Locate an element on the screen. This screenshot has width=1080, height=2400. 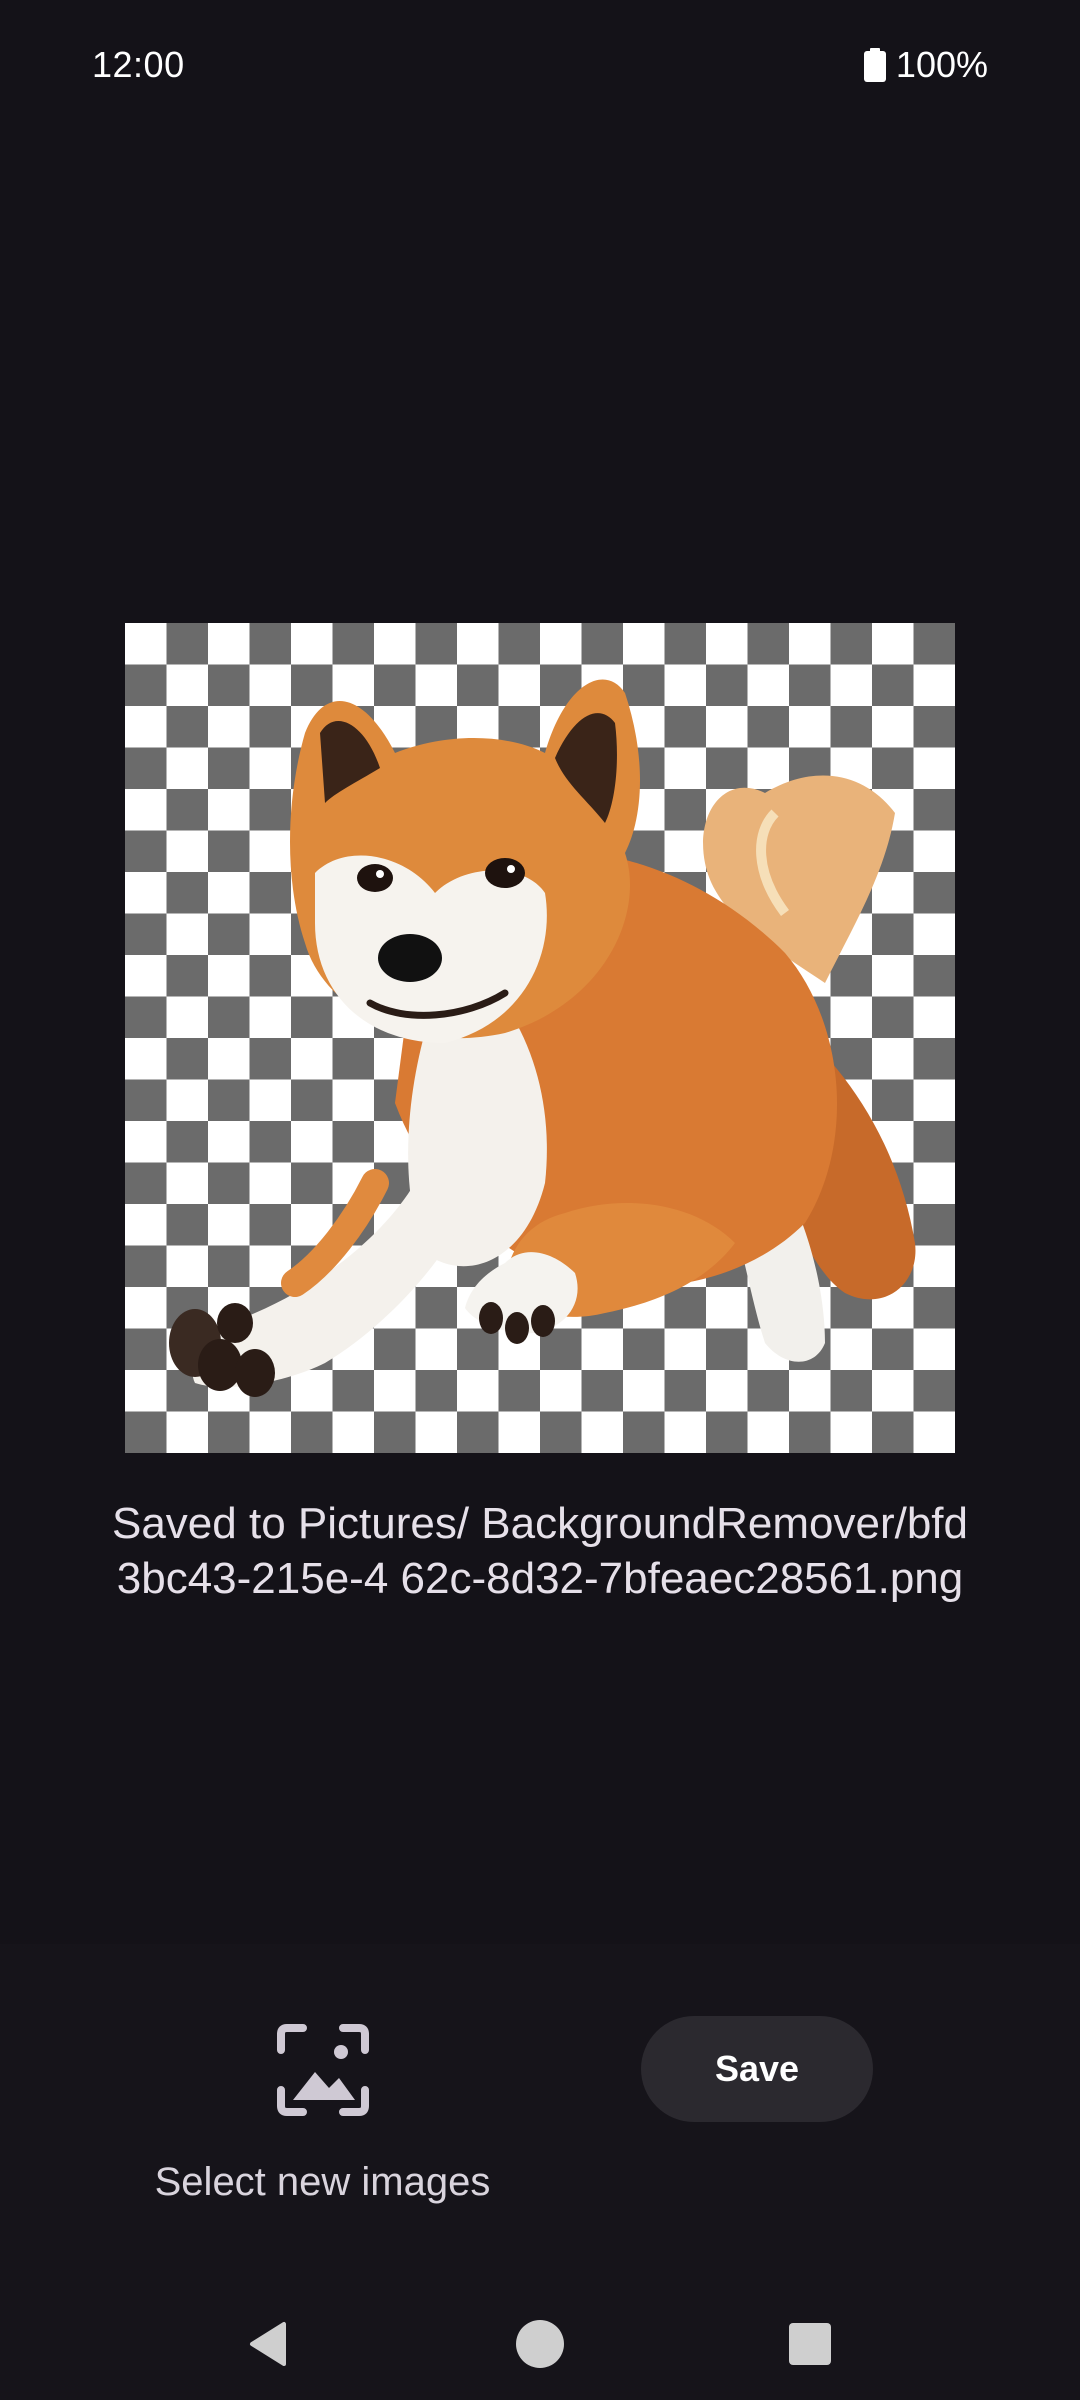
select-new-images-label: Select new images is located at coordinates (322, 2182).